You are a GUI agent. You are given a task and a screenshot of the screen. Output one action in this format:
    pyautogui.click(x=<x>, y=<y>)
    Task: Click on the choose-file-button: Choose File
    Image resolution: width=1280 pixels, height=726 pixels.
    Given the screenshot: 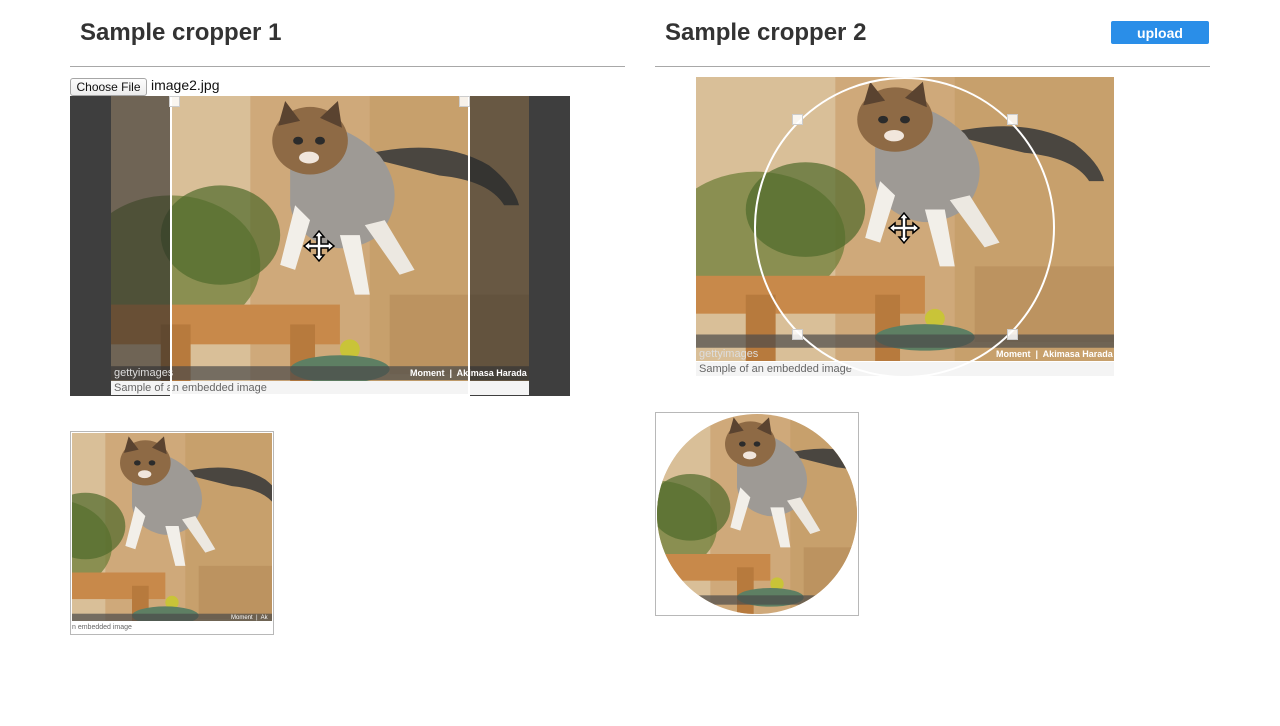 What is the action you would take?
    pyautogui.click(x=108, y=87)
    